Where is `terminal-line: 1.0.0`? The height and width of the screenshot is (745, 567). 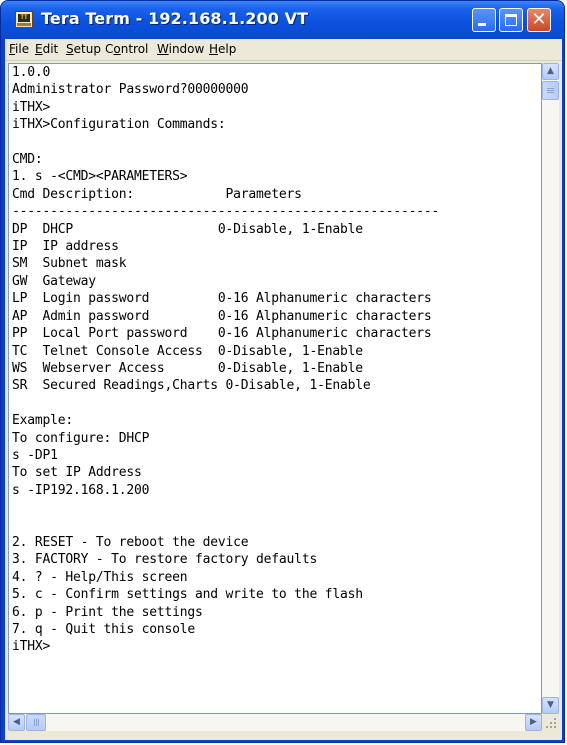
terminal-line: 1.0.0 is located at coordinates (31, 72).